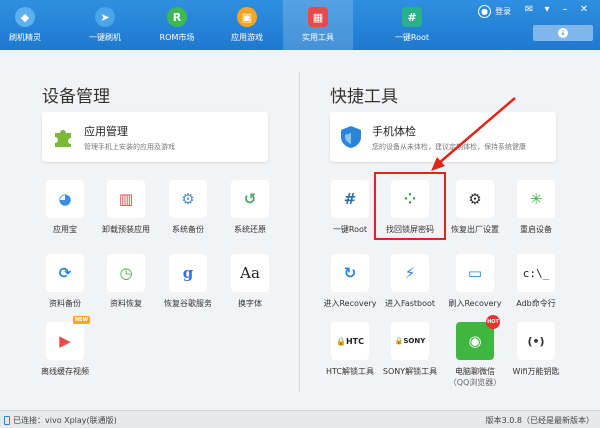 The width and height of the screenshot is (600, 428). I want to click on connection-status: 已连接：vivo Xplay(联通版), so click(65, 420).